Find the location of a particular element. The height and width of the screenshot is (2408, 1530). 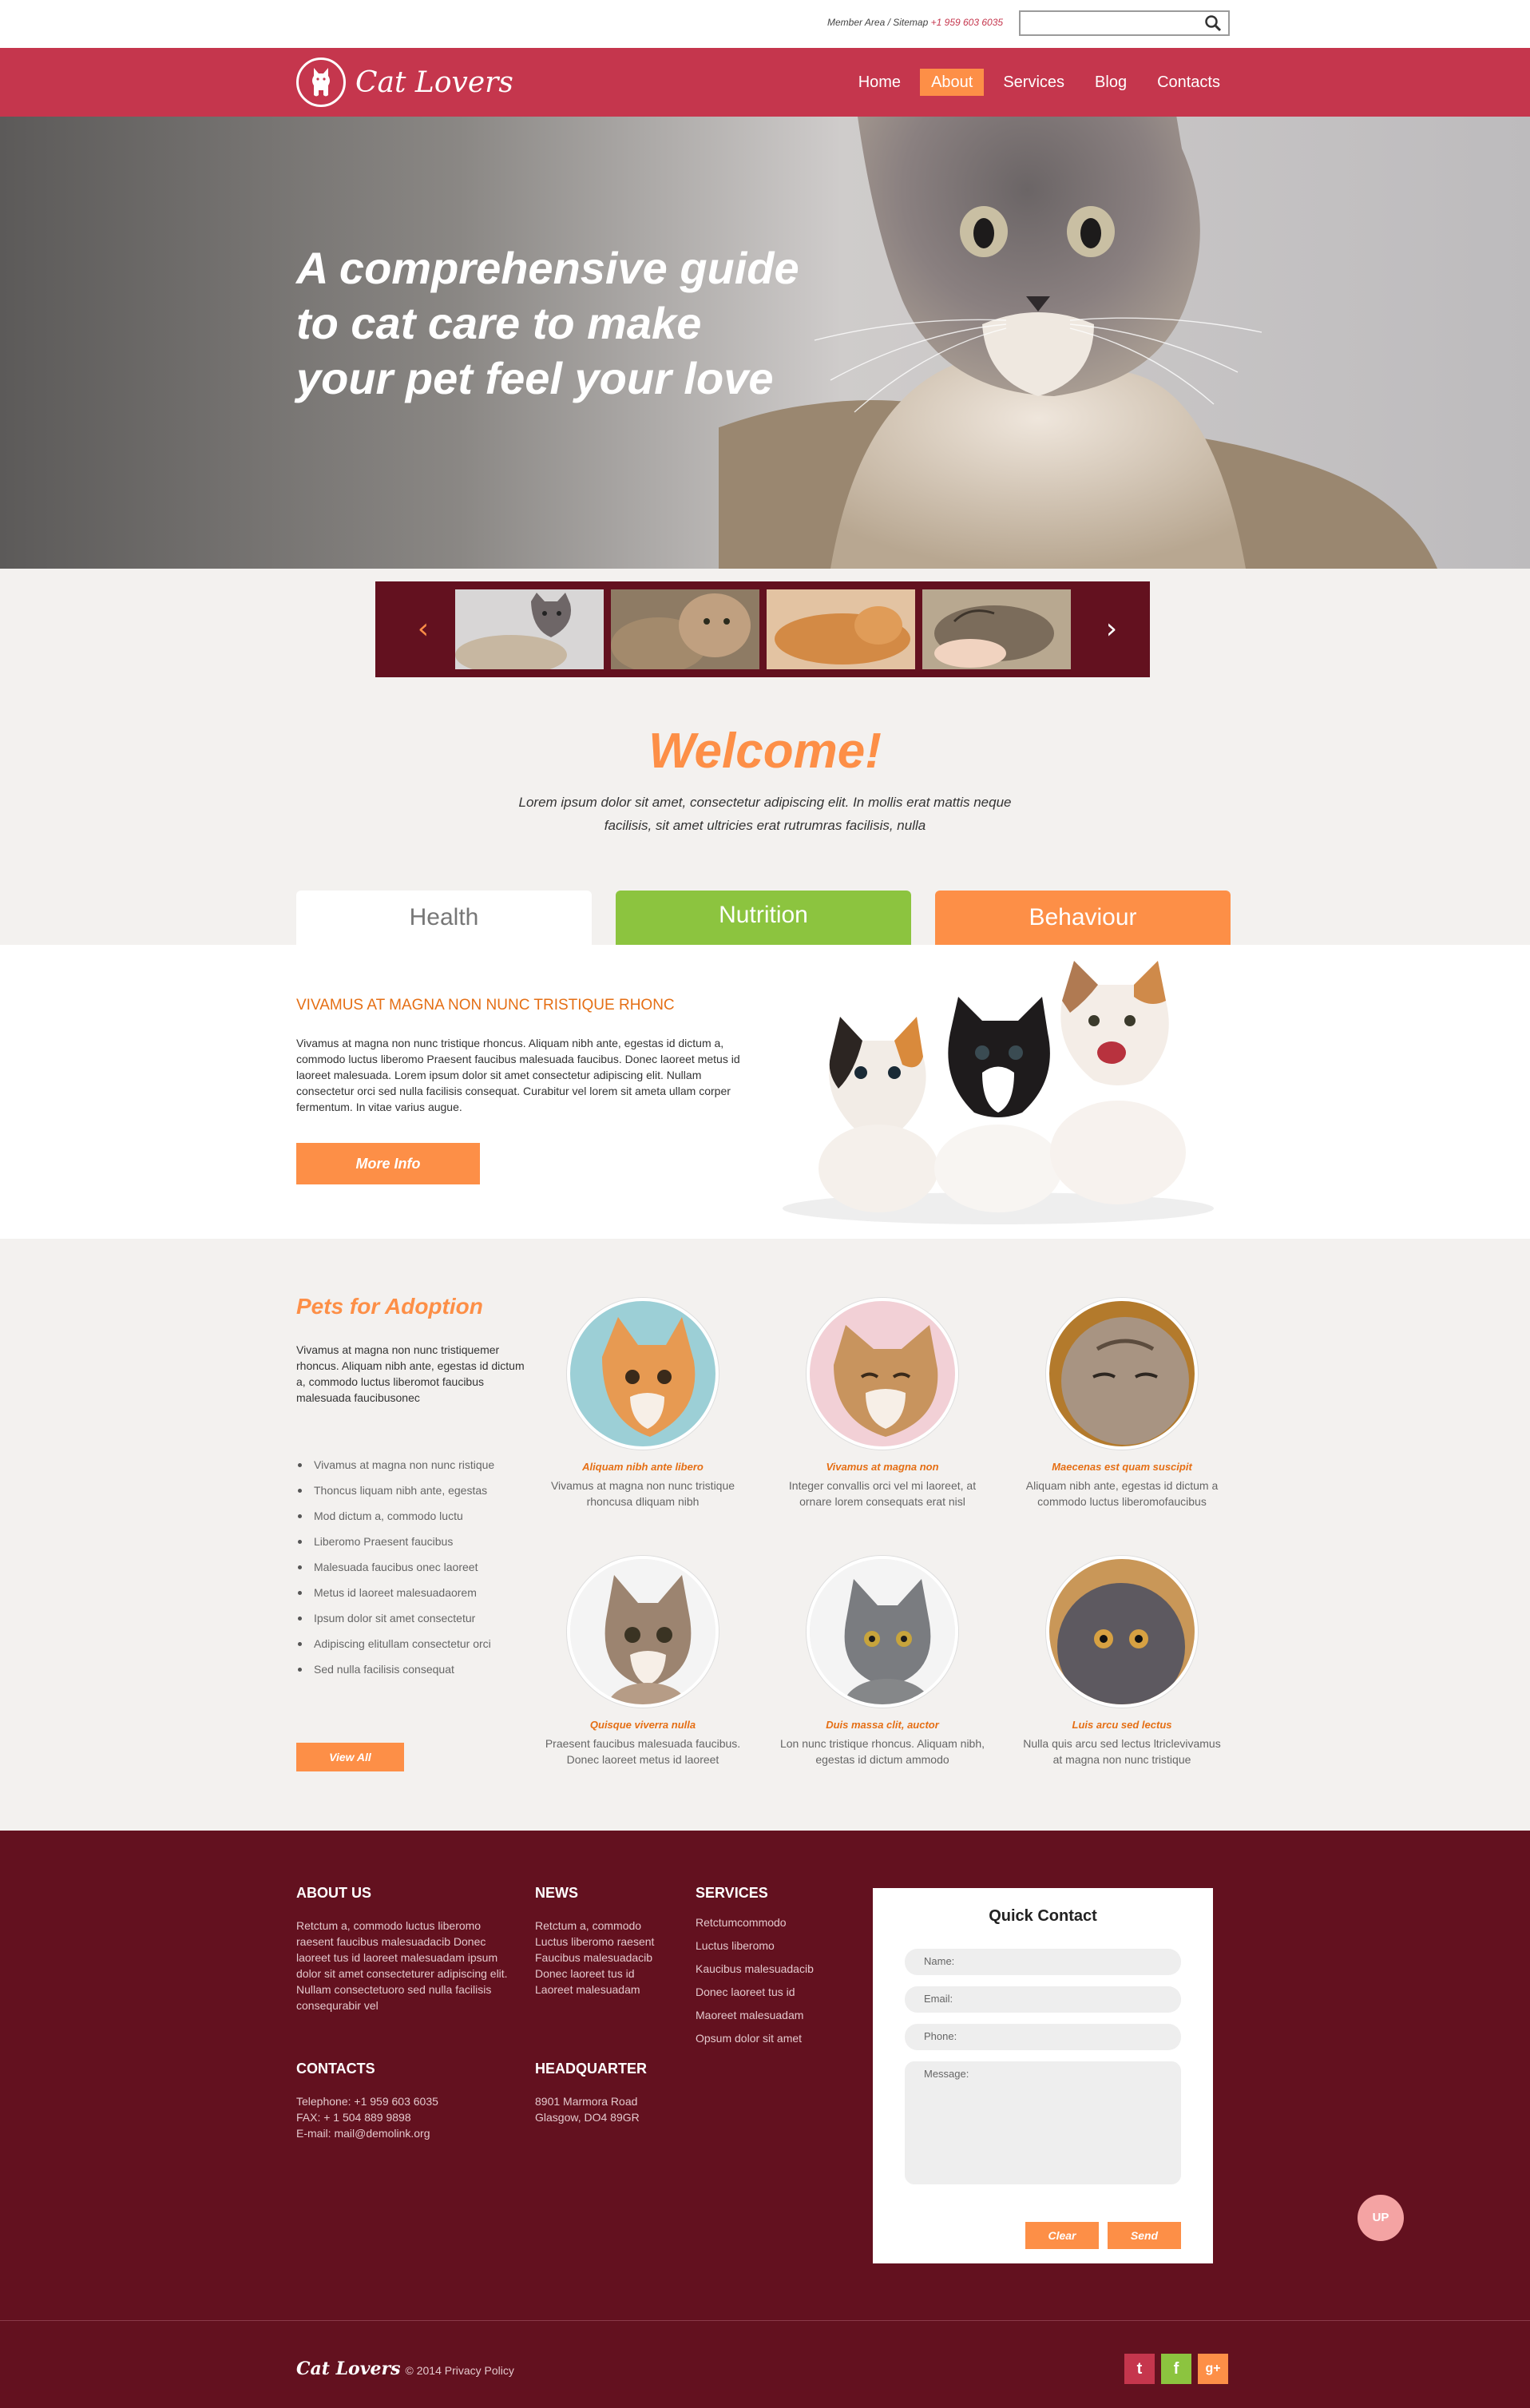

copyright-text: © 2014 Privacy Policy is located at coordinates (460, 2370).